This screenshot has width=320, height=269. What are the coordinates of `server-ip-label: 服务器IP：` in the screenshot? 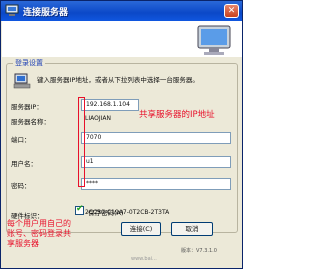 It's located at (27, 107).